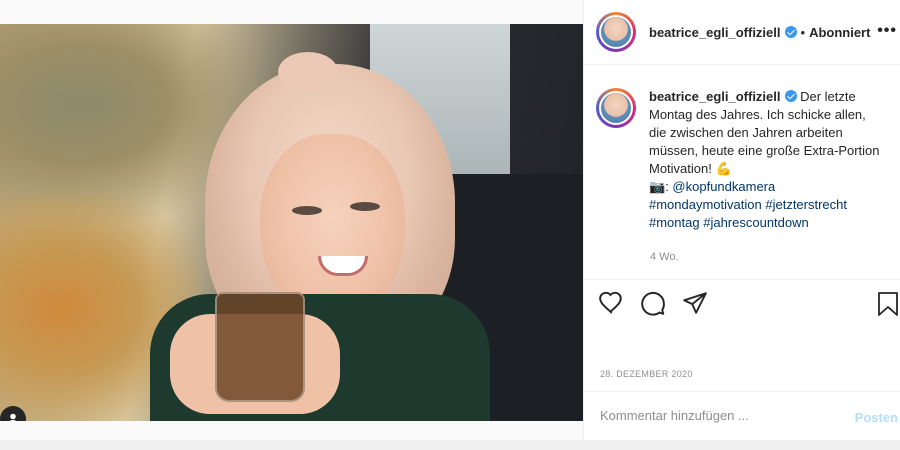  I want to click on caption-age: 4 Wo., so click(664, 257).